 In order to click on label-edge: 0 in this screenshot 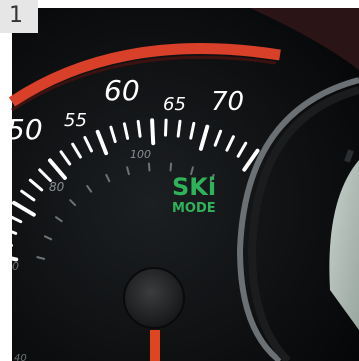, I will do `click(15, 266)`.